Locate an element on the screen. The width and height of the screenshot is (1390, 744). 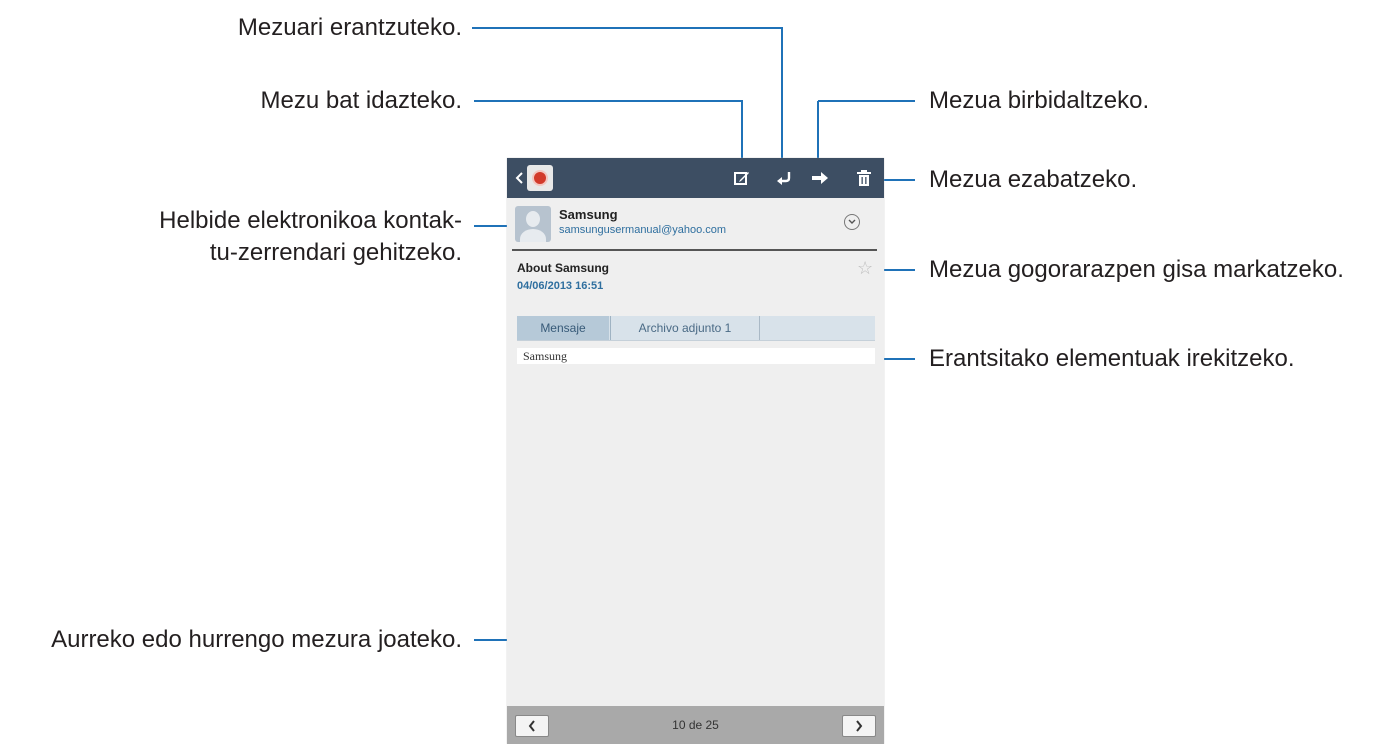
header-divider is located at coordinates (694, 250).